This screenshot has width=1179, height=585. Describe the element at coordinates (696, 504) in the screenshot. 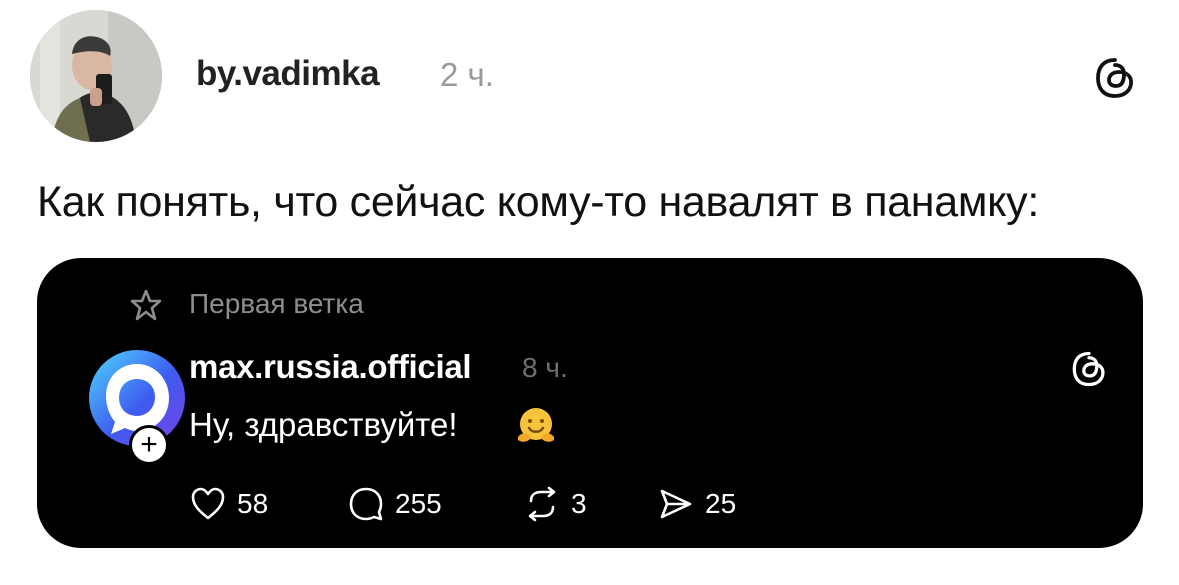

I see `share-button: 25` at that location.